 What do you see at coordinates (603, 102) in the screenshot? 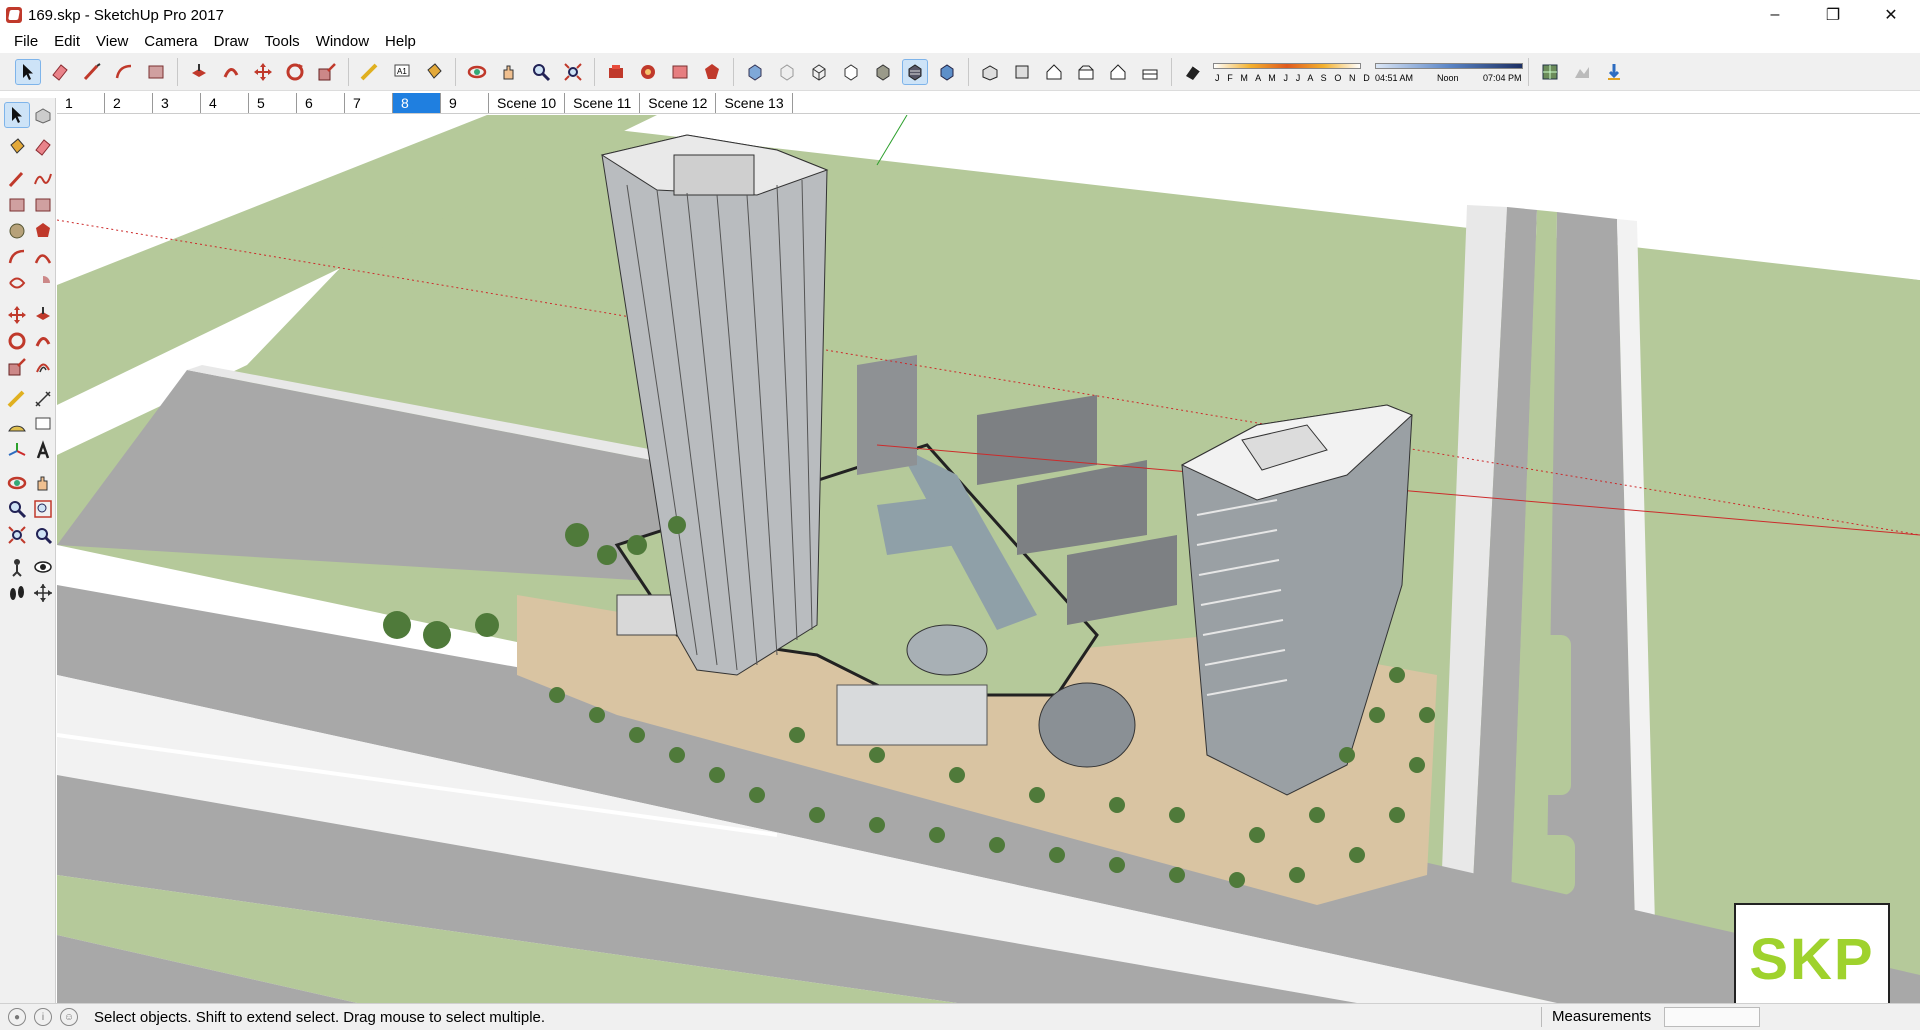
I see `scene-tab-11: Scene 11` at bounding box center [603, 102].